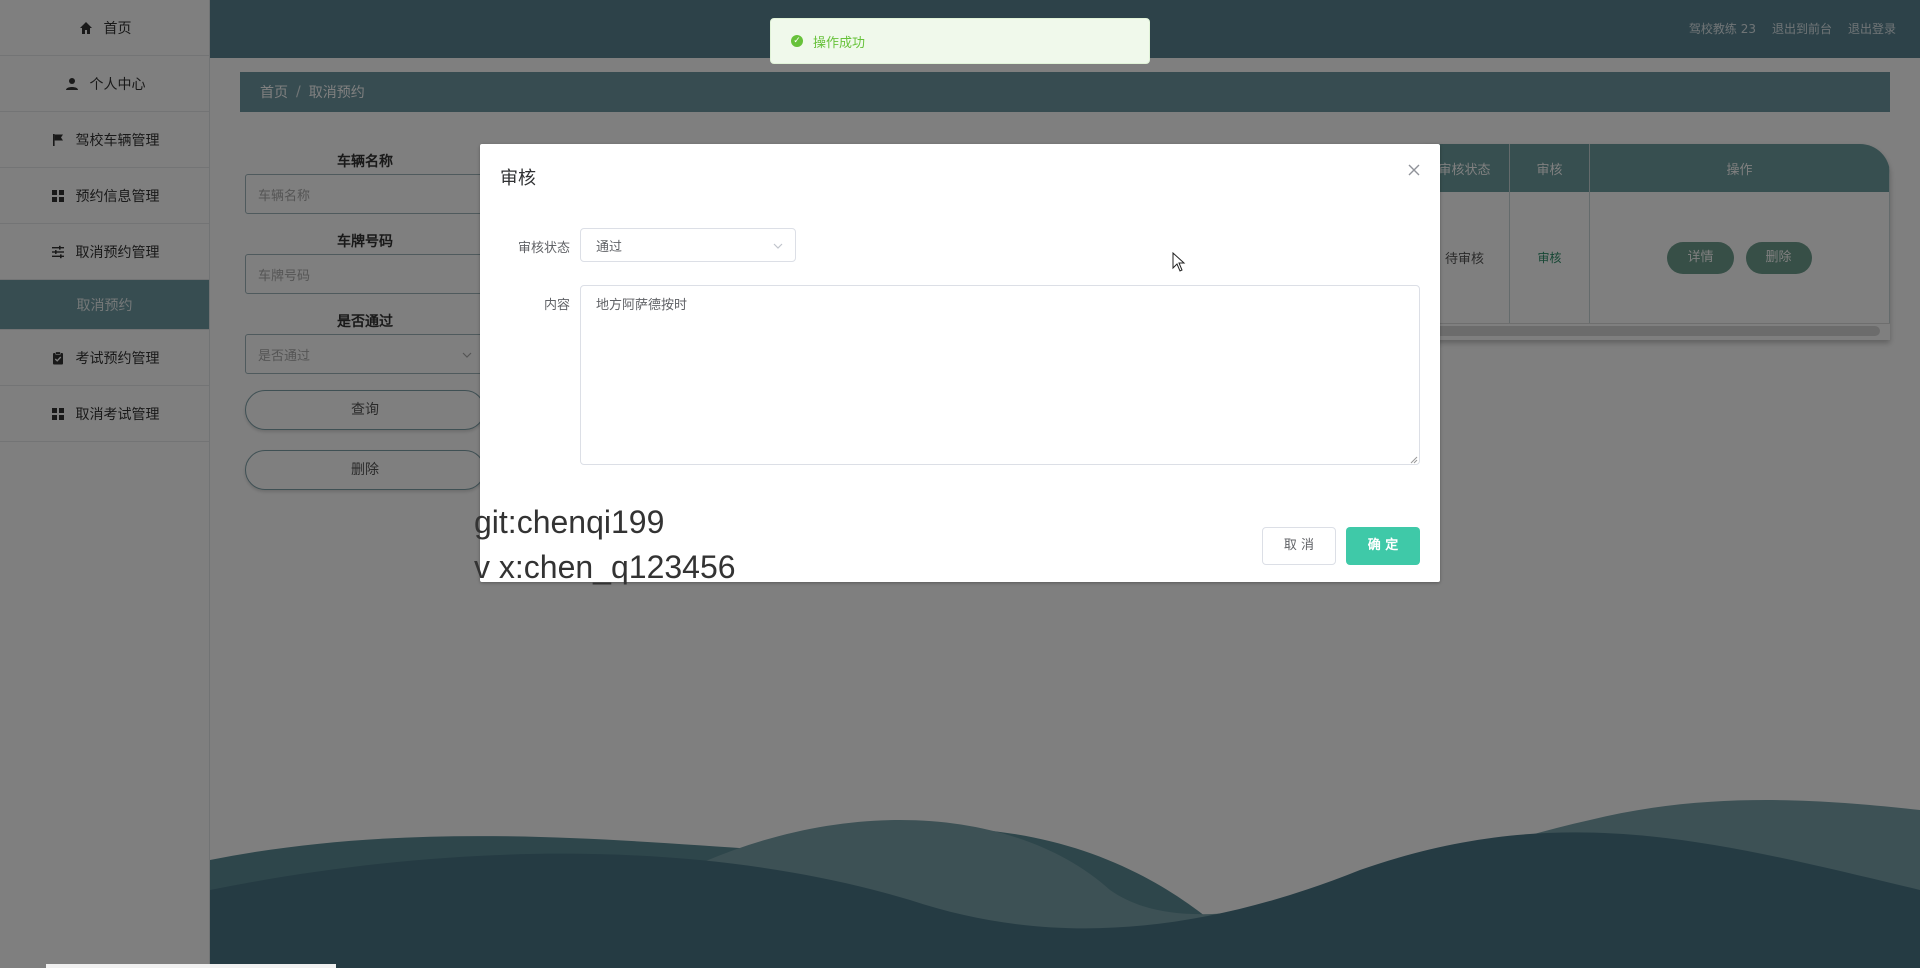  I want to click on mouse-cursor-icon, so click(1179, 263).